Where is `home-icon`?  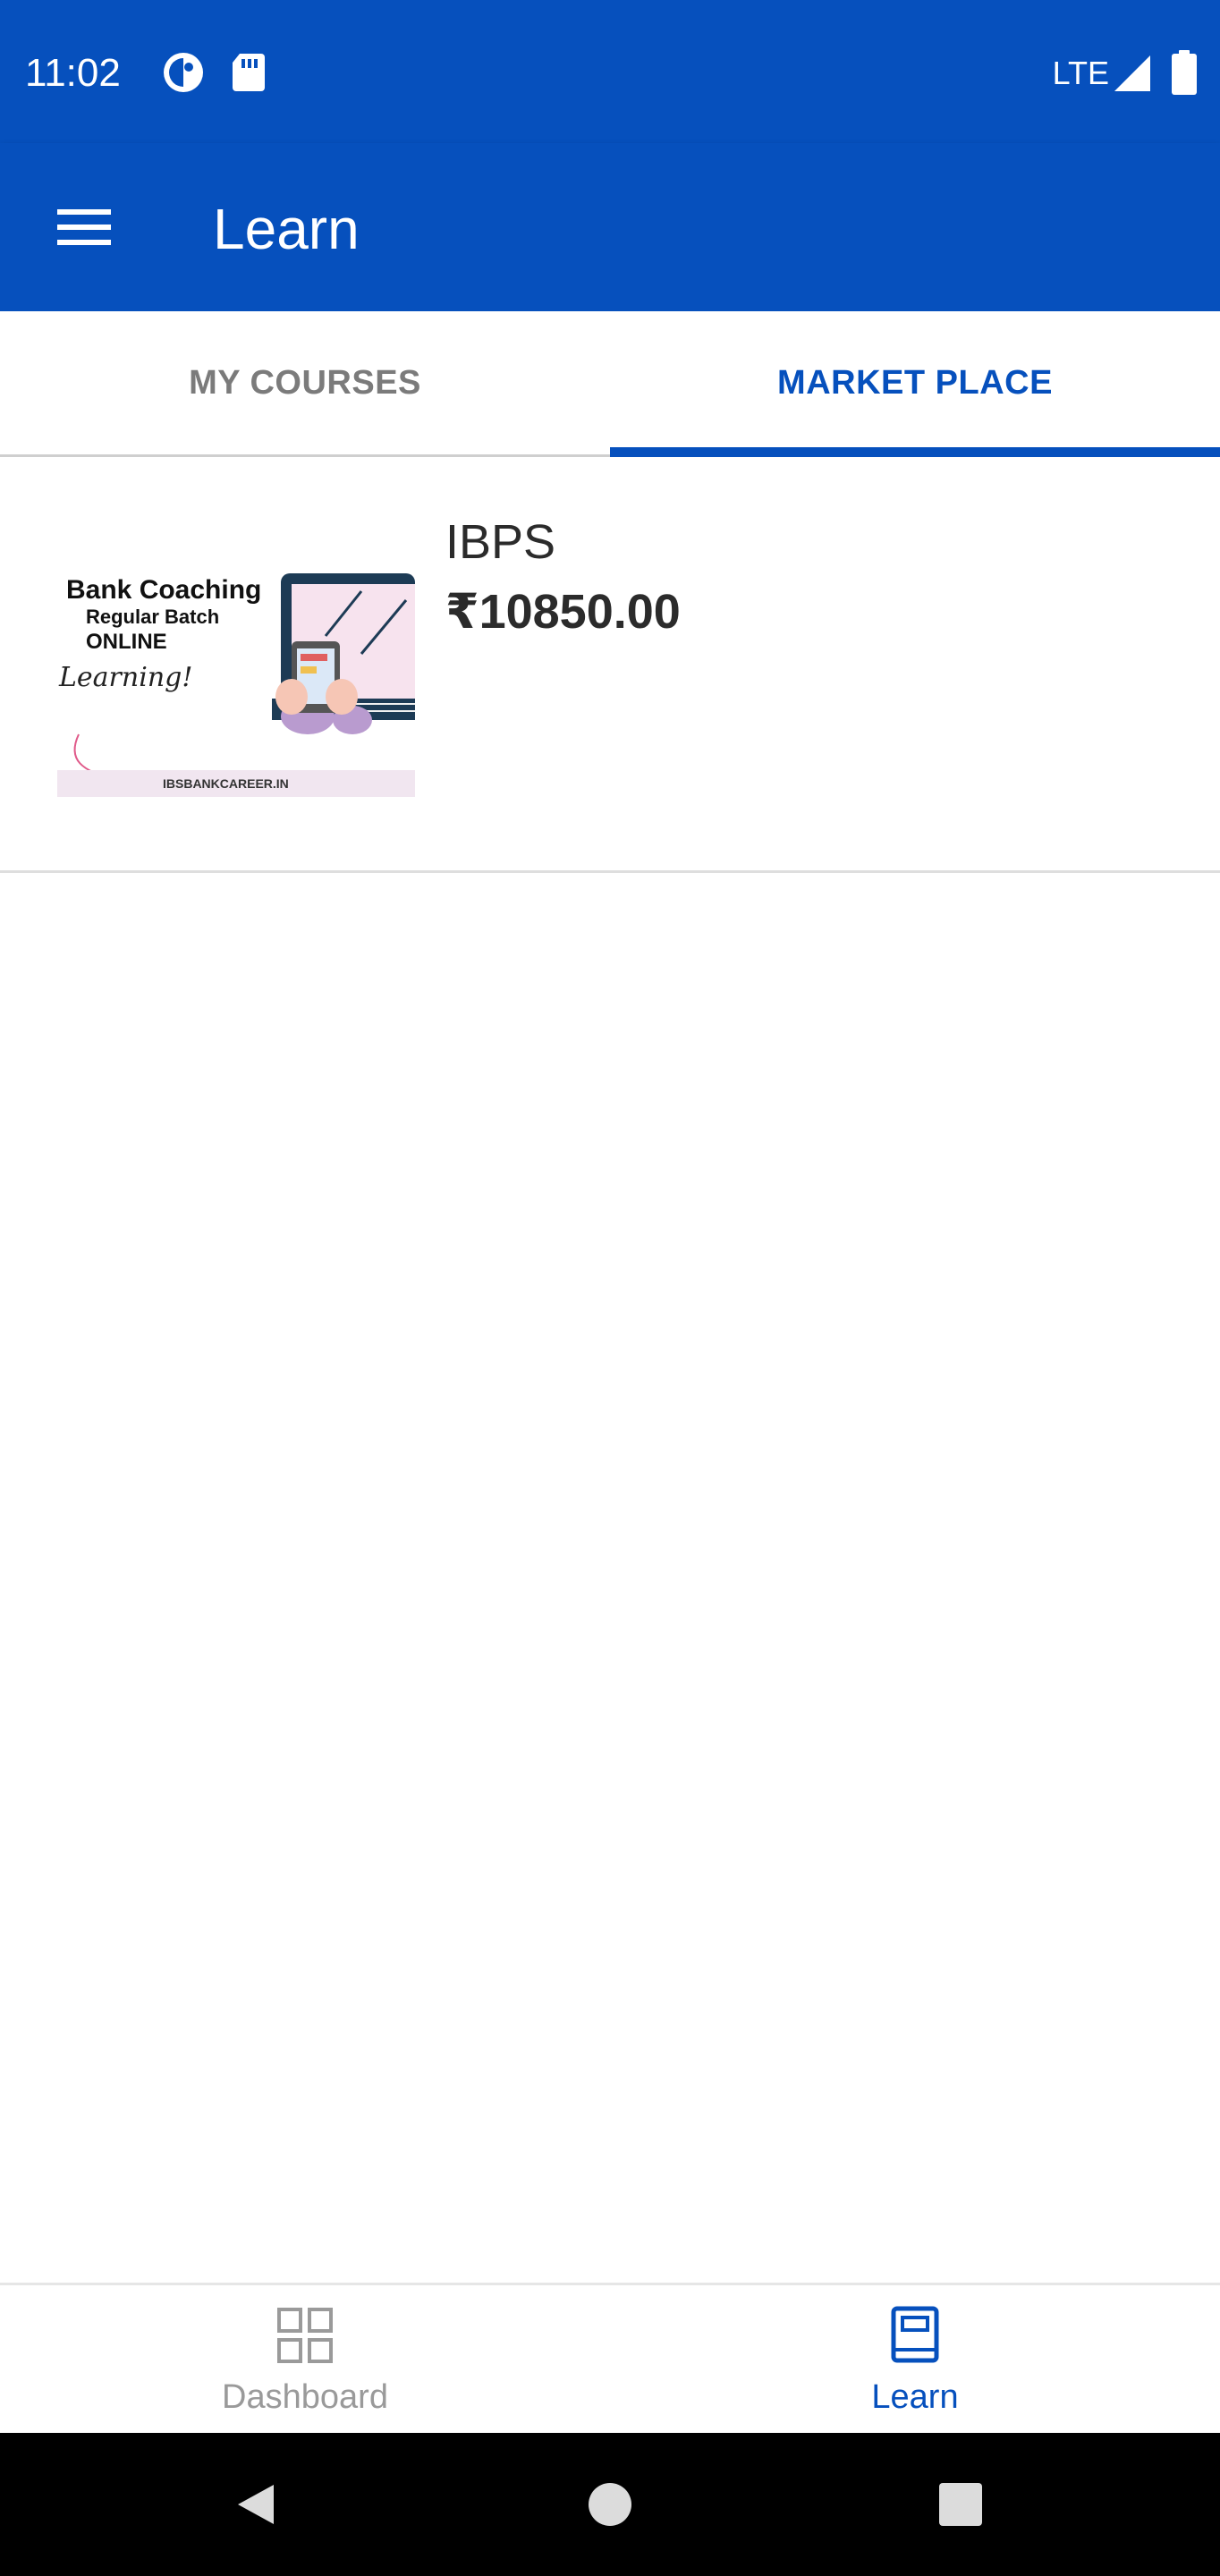 home-icon is located at coordinates (610, 2504).